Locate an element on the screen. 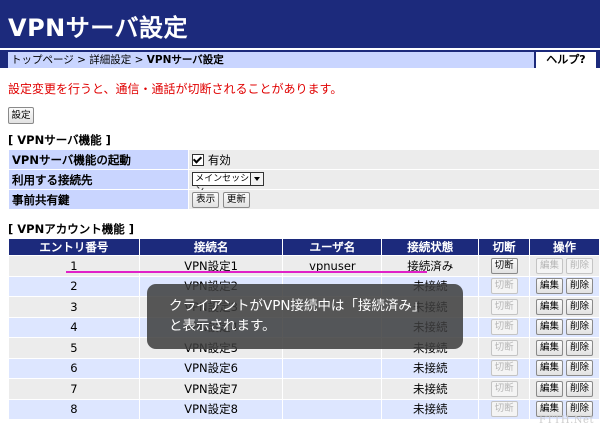 Image resolution: width=600 pixels, height=430 pixels. table-row: 7 VPN設定7 未接続 切断 編集 削除 is located at coordinates (304, 389).